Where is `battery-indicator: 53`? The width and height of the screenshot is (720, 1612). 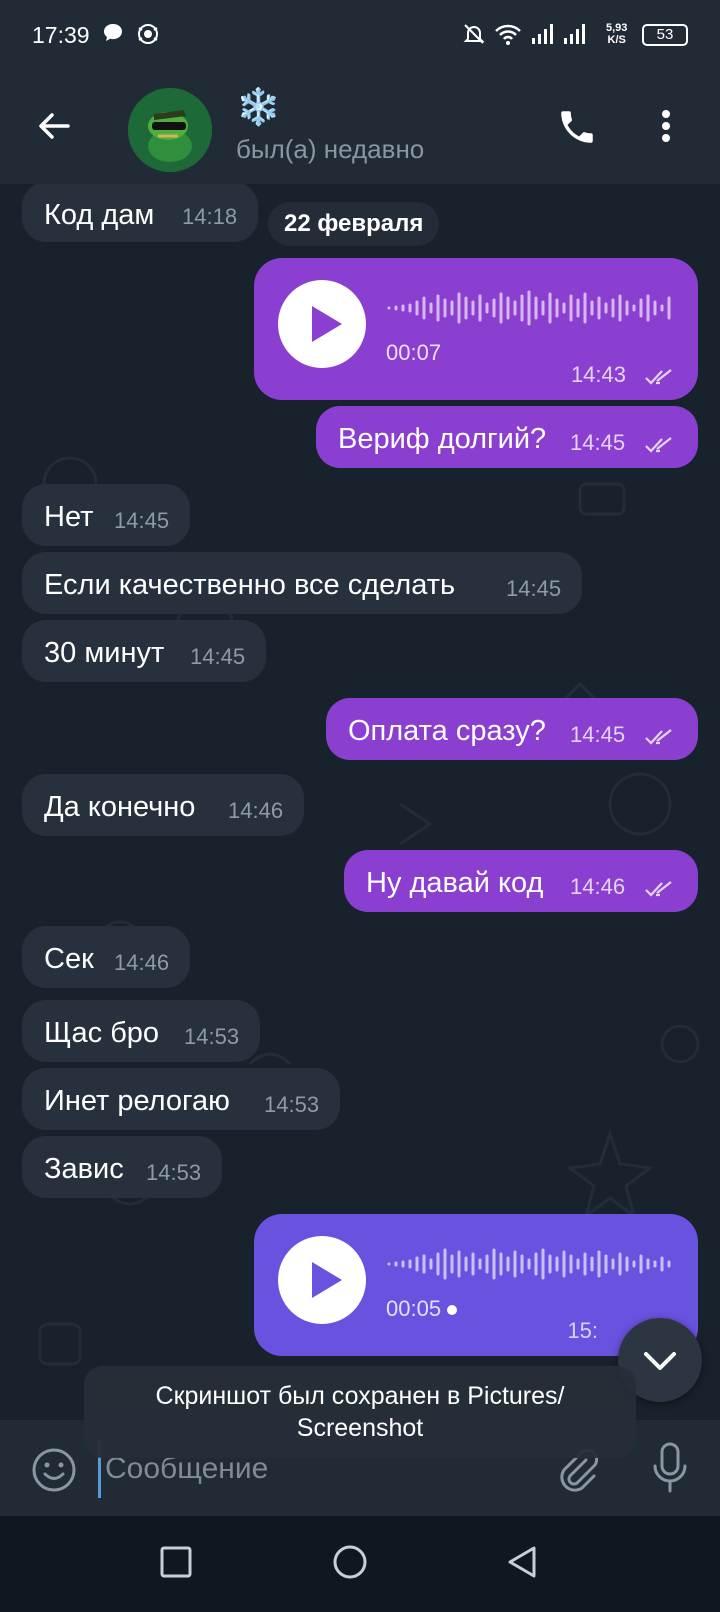
battery-indicator: 53 is located at coordinates (665, 35).